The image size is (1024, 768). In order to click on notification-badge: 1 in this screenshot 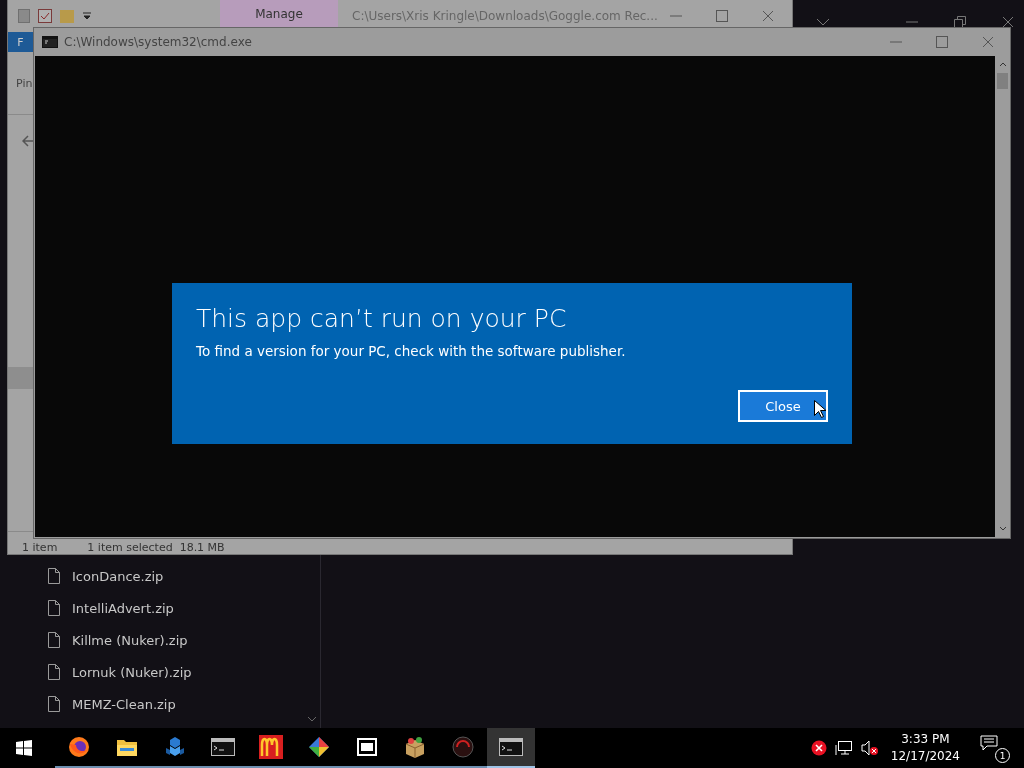, I will do `click(1002, 755)`.